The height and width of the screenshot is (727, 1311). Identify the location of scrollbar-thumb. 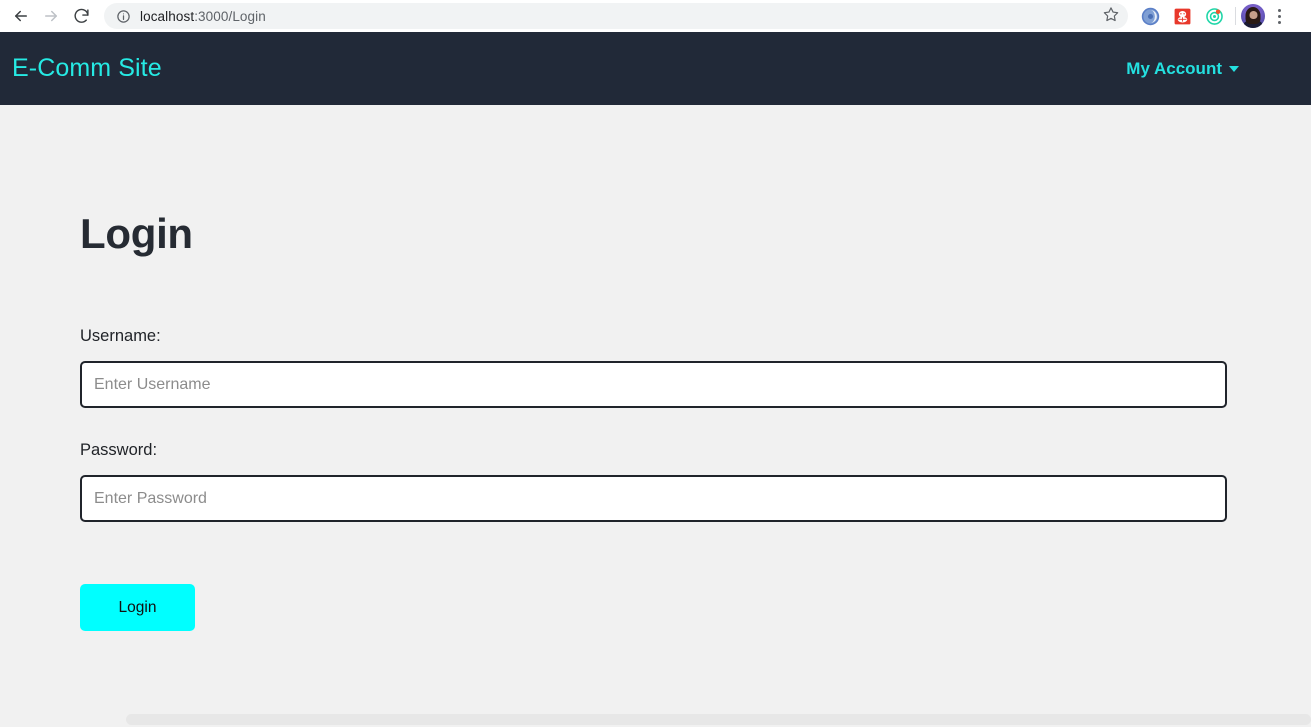
(718, 719).